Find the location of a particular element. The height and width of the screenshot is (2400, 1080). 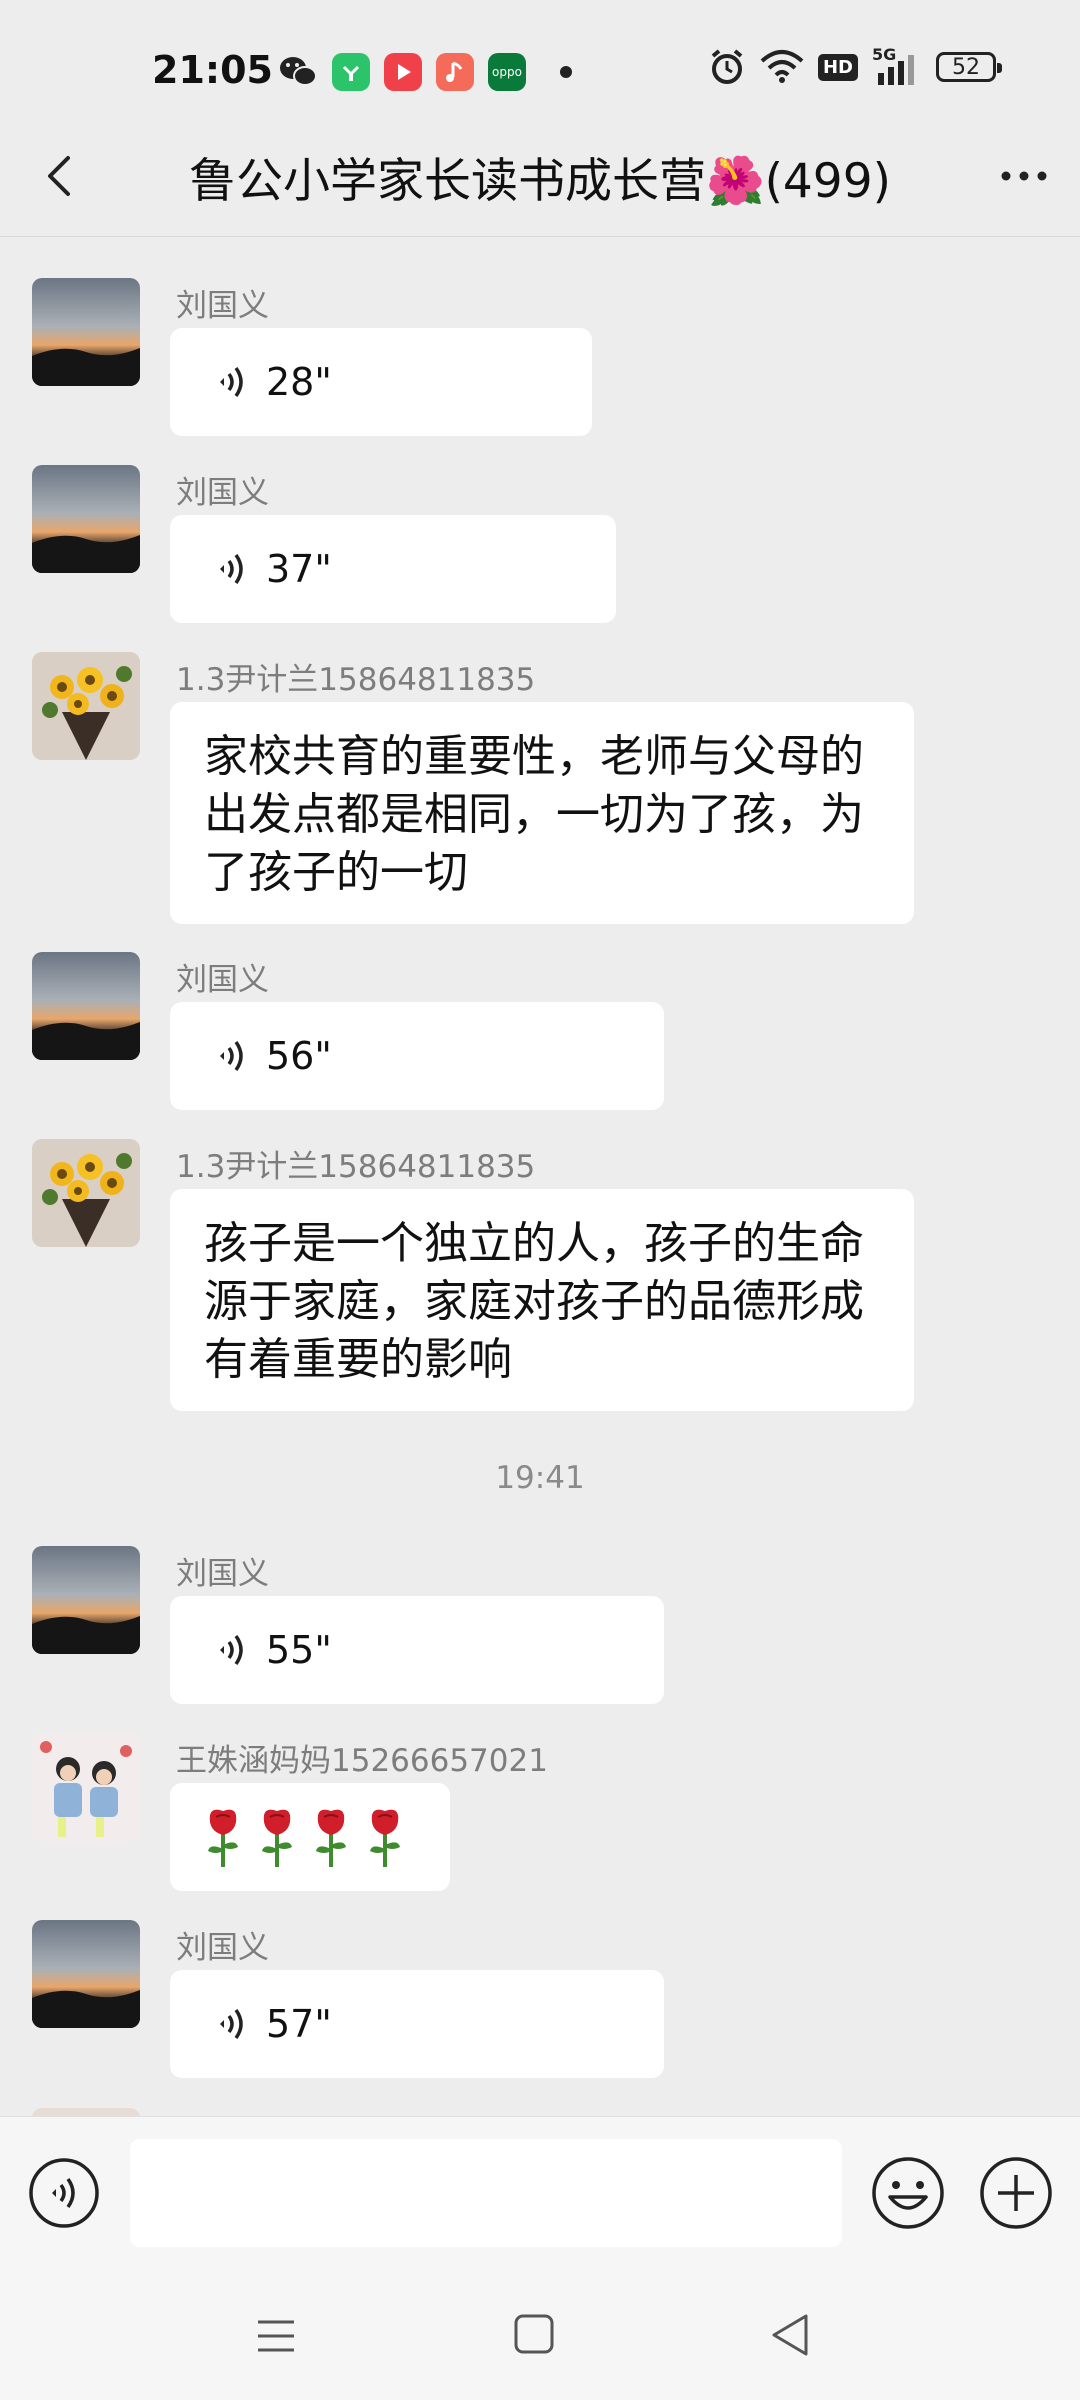

voice-message-bubble: 28" is located at coordinates (381, 382).